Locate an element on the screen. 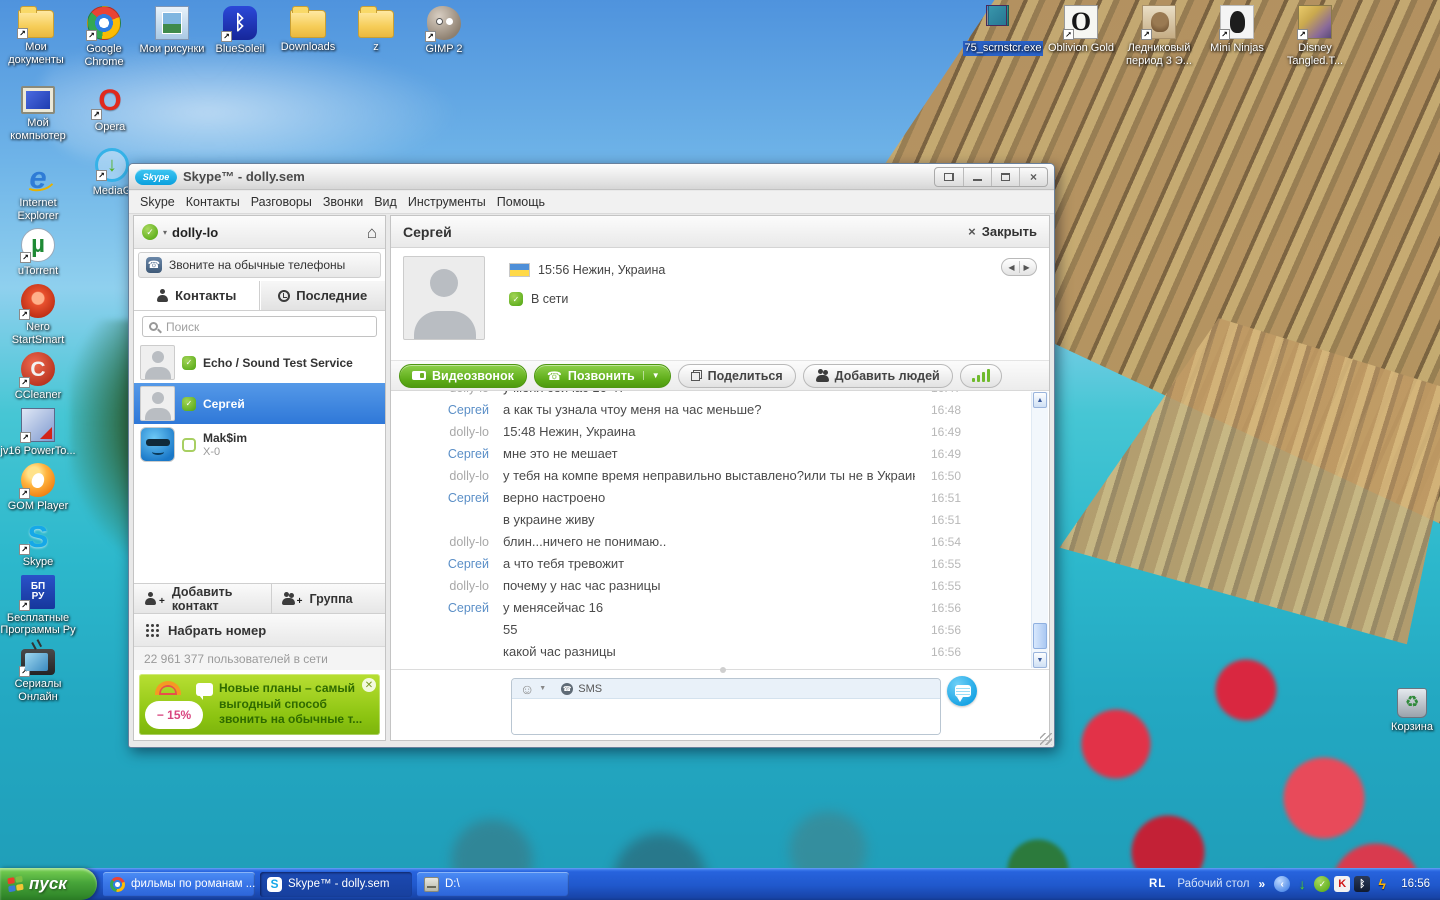  hide-tray-icon: ‹ is located at coordinates (1282, 884).